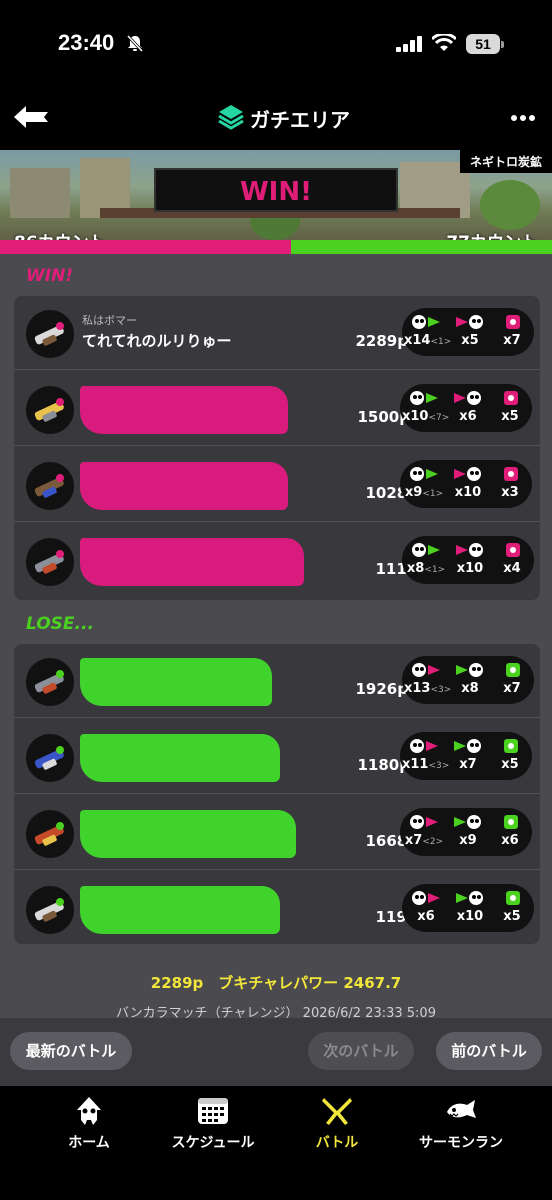  Describe the element at coordinates (213, 1143) in the screenshot. I see `tab-schedule-label: スケジュール` at that location.